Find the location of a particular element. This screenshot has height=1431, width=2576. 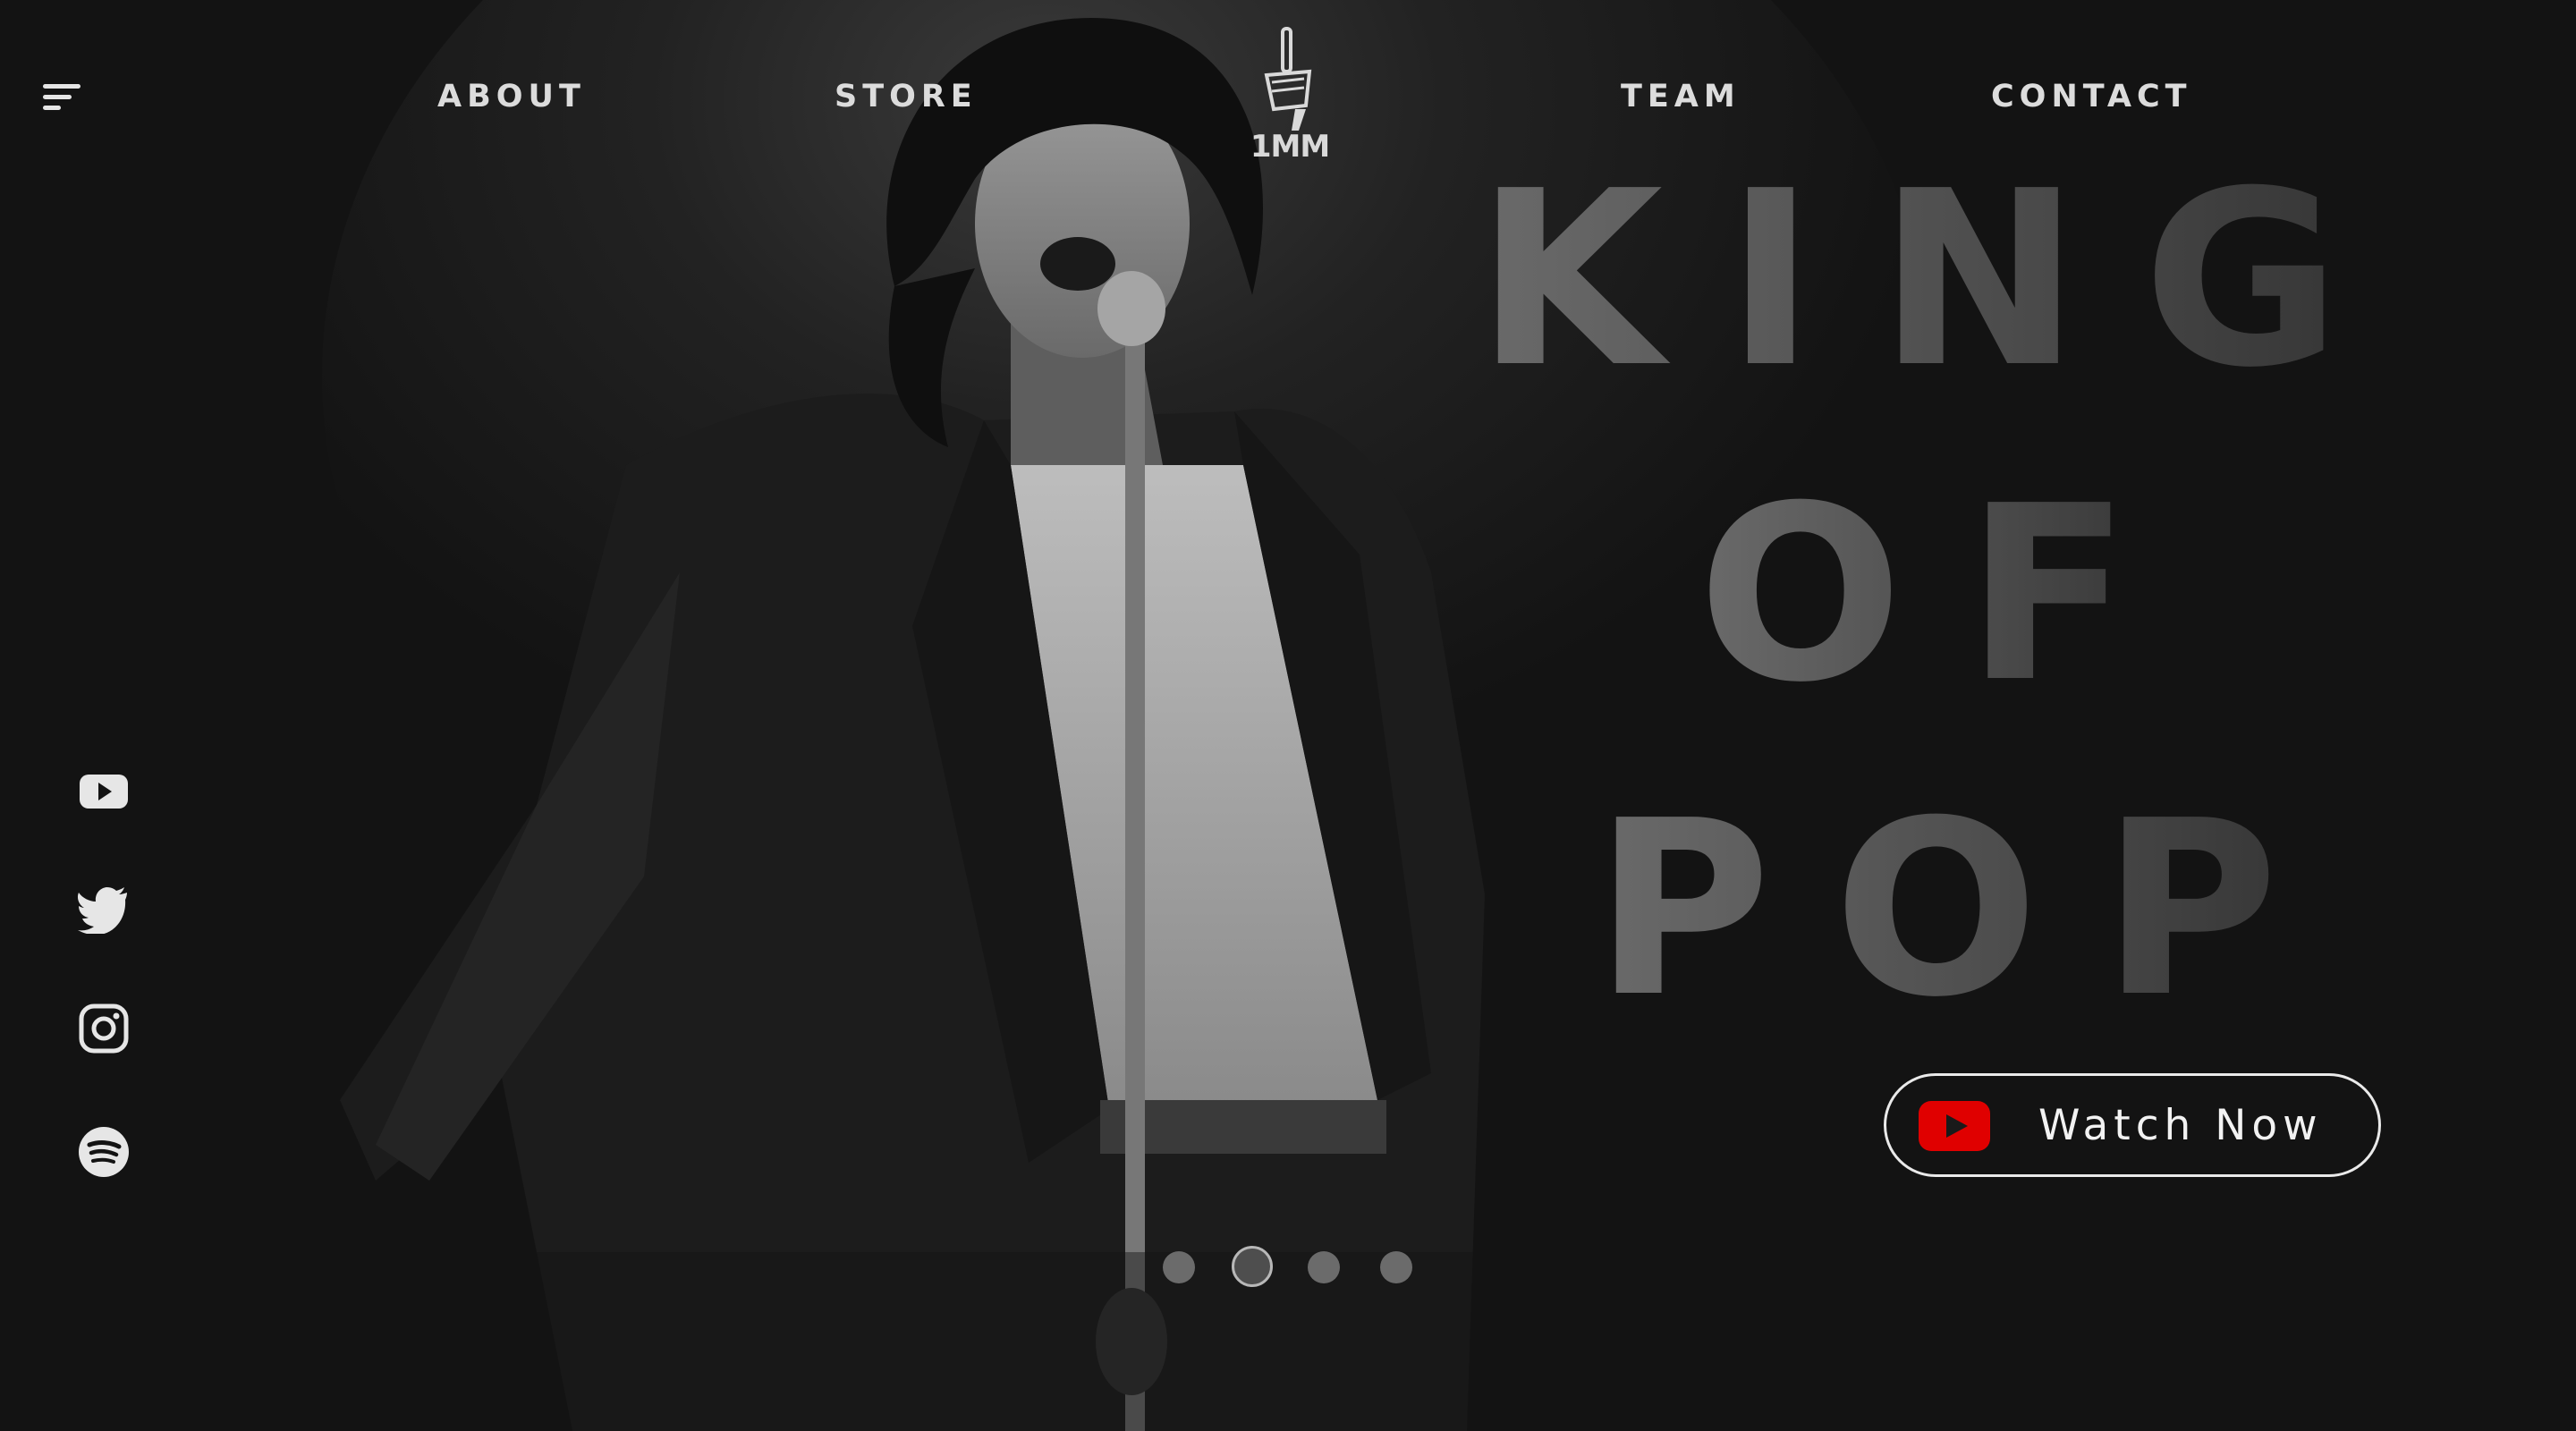

youtube-icon is located at coordinates (104, 791).